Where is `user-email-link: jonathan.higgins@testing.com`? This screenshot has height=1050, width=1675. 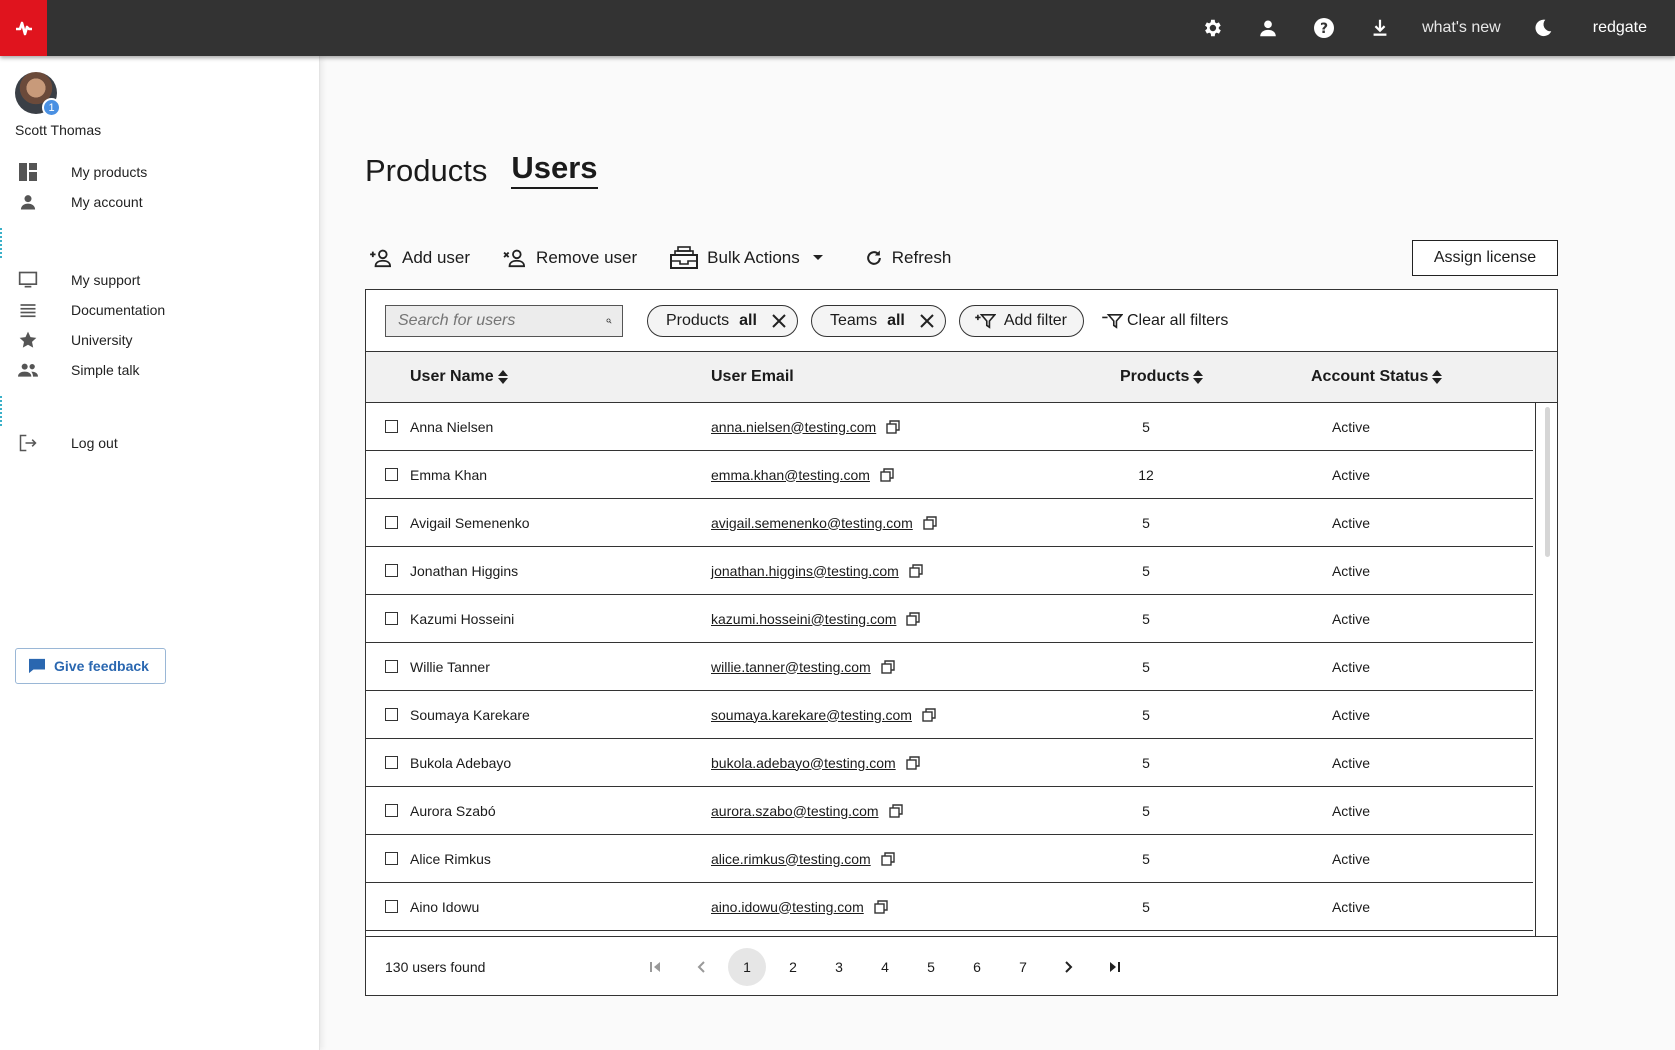
user-email-link: jonathan.higgins@testing.com is located at coordinates (805, 571).